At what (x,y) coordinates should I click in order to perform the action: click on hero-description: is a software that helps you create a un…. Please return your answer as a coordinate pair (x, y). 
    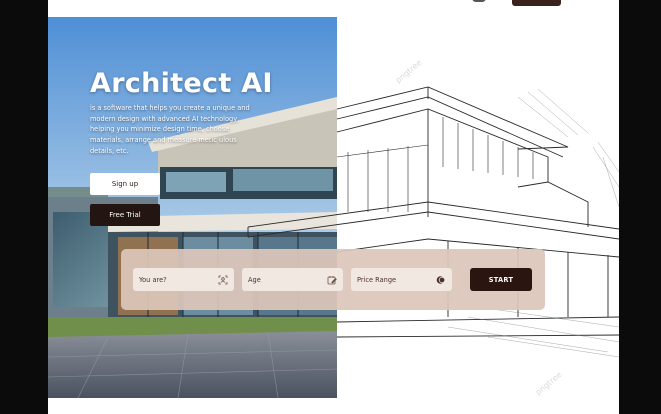
    Looking at the image, I should click on (170, 129).